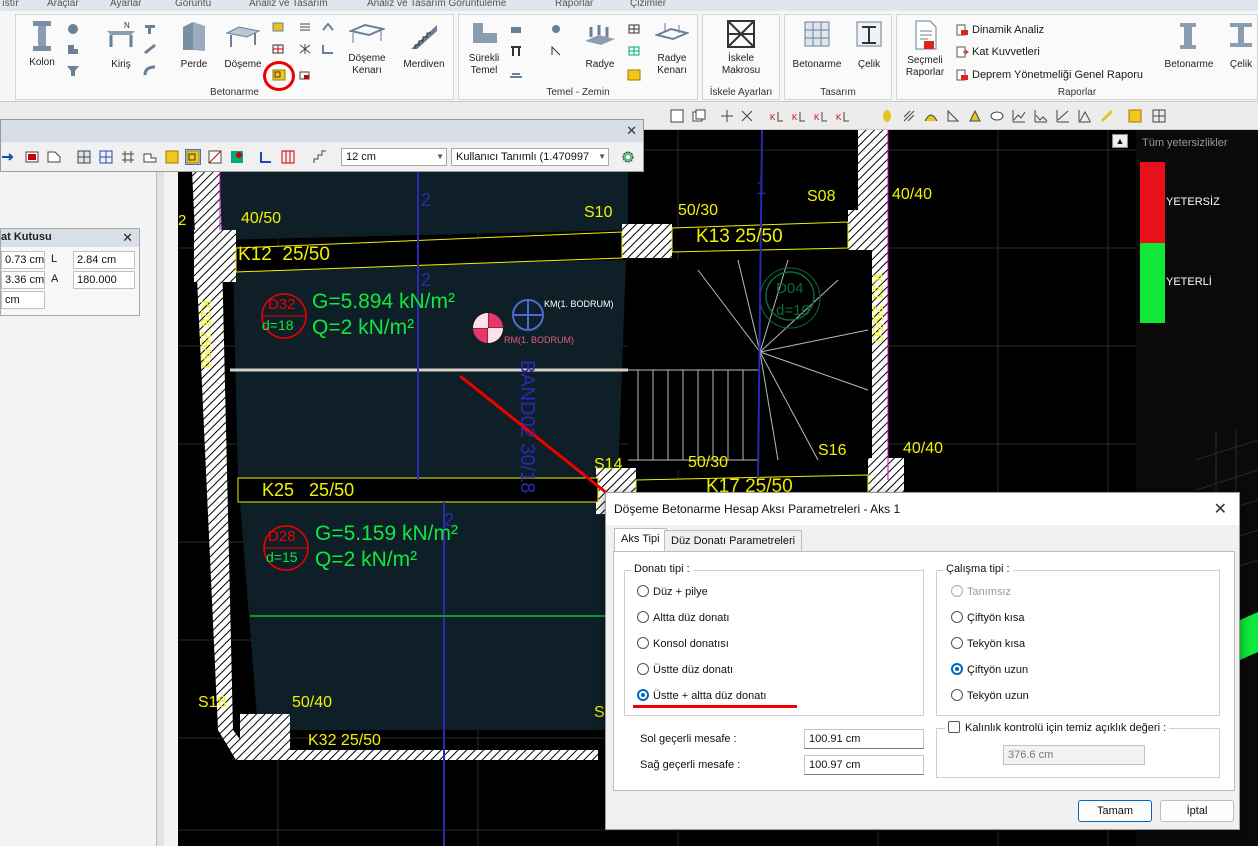 The width and height of the screenshot is (1258, 846). Describe the element at coordinates (278, 49) in the screenshot. I see `slab-tool-2-icon` at that location.